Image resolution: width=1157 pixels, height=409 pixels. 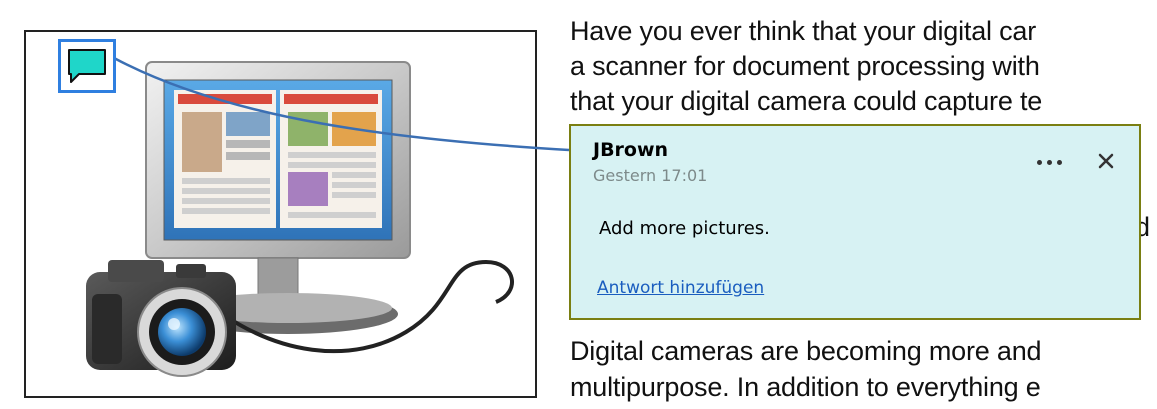 What do you see at coordinates (680, 288) in the screenshot?
I see `add-reply-link: Antwort hinzufügen` at bounding box center [680, 288].